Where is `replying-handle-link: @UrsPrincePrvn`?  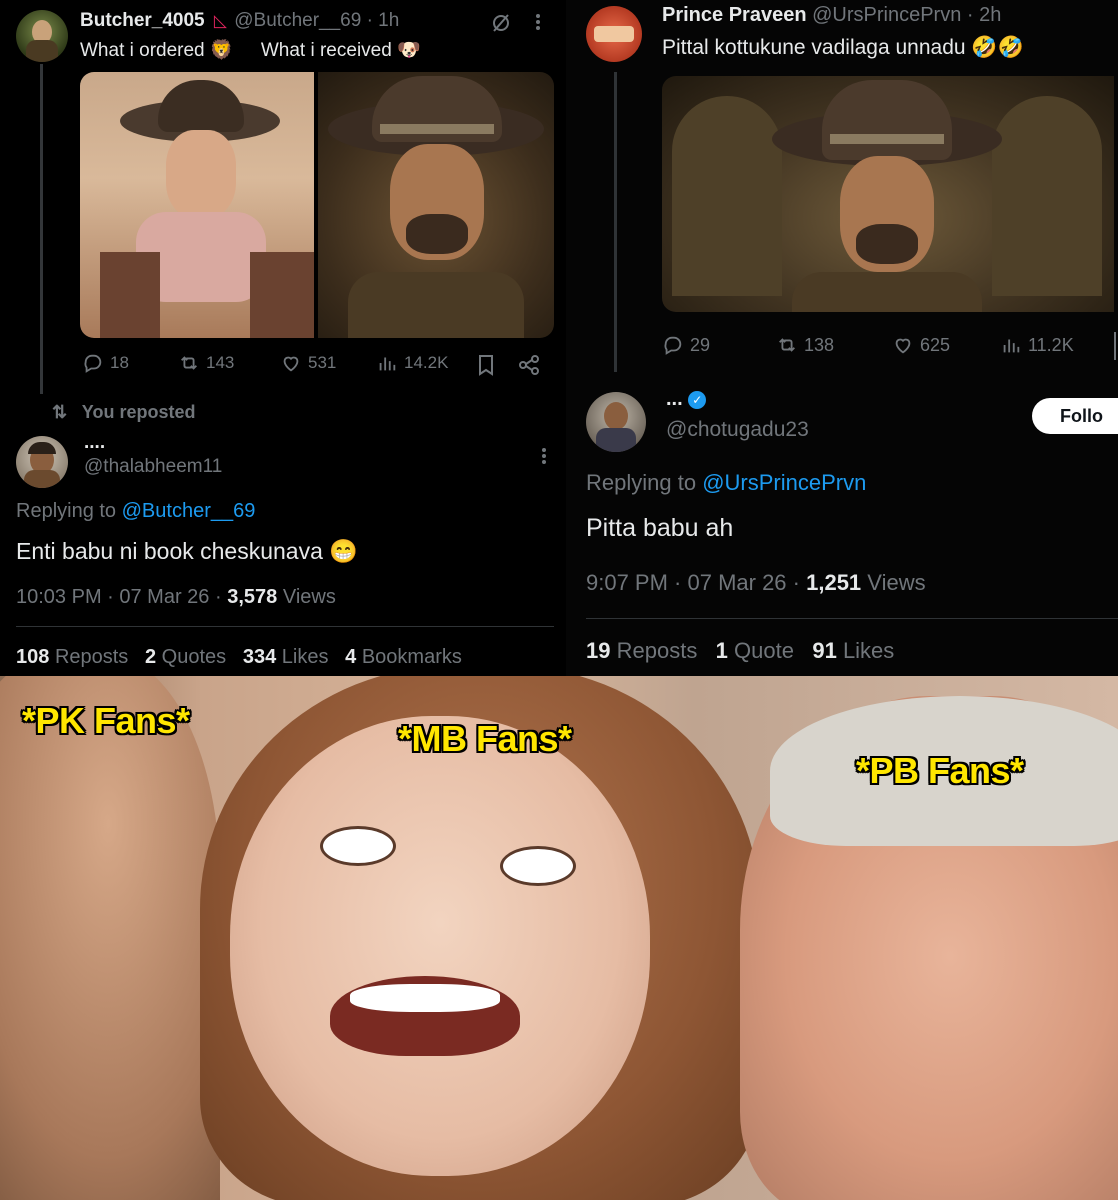 replying-handle-link: @UrsPrincePrvn is located at coordinates (784, 482).